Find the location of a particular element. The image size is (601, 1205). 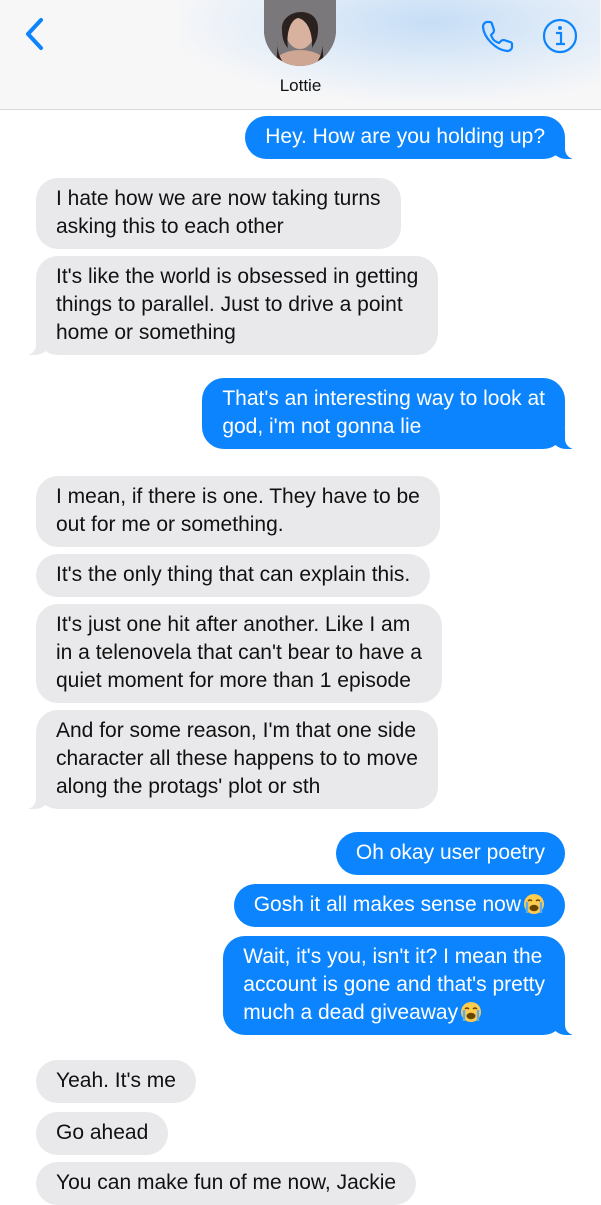

message-text: Hey. How are you holding up? is located at coordinates (405, 136).